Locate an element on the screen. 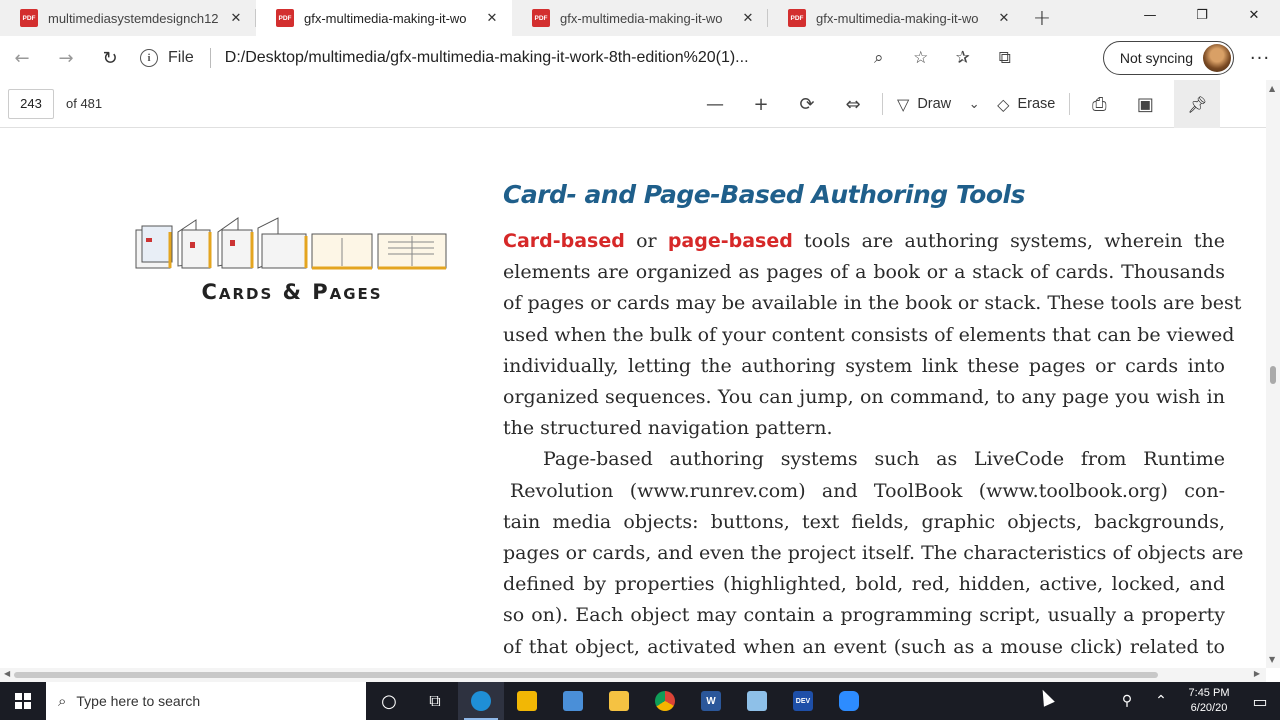 Image resolution: width=1280 pixels, height=720 pixels. notifications-icon: ▭ is located at coordinates (1260, 701).